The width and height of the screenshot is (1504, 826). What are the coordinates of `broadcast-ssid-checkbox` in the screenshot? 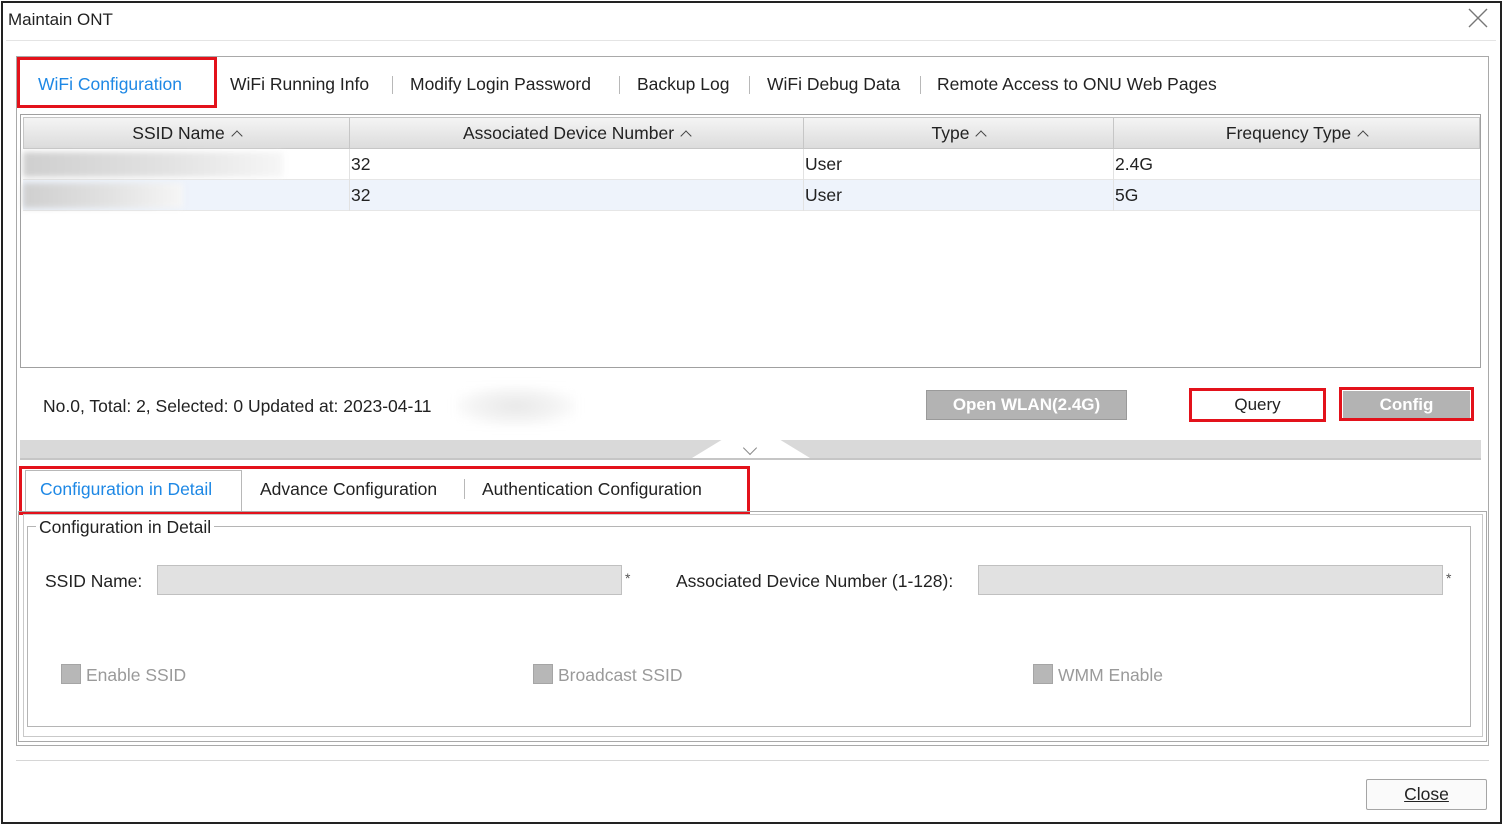 It's located at (543, 674).